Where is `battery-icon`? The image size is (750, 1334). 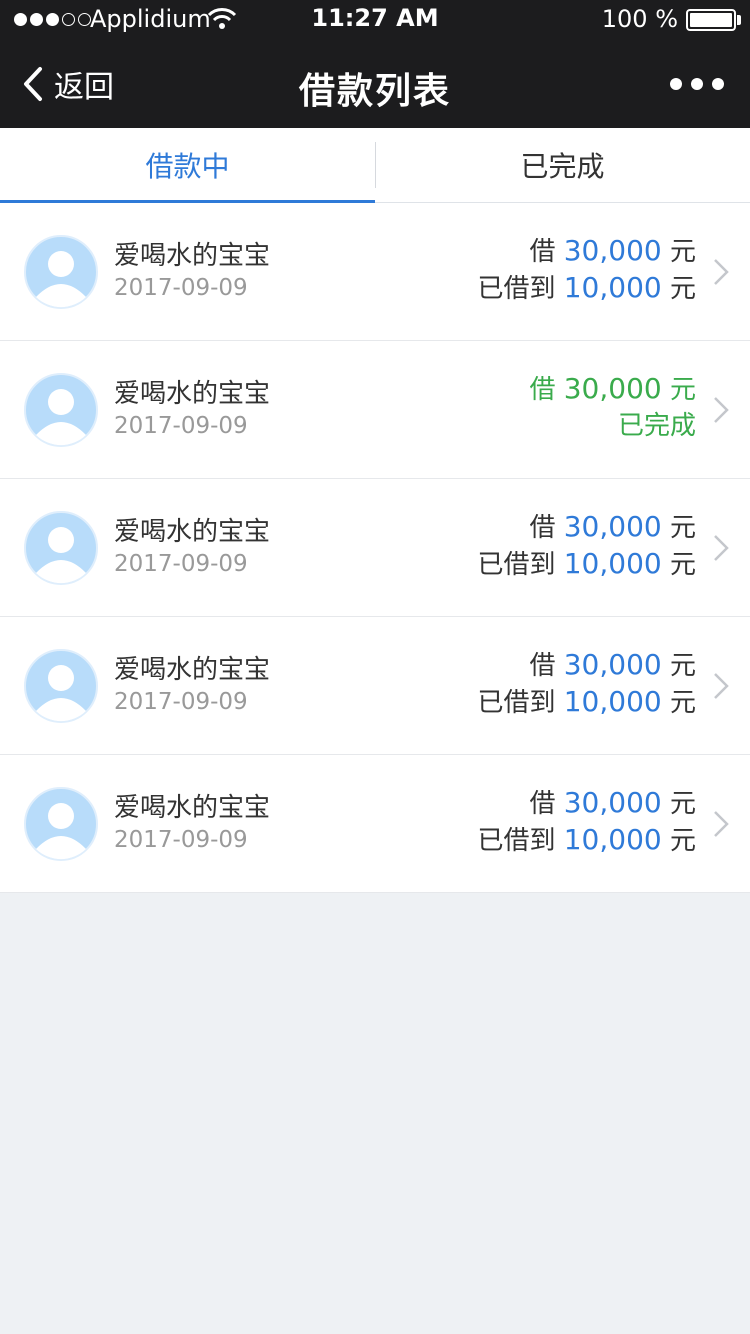
battery-icon is located at coordinates (711, 20).